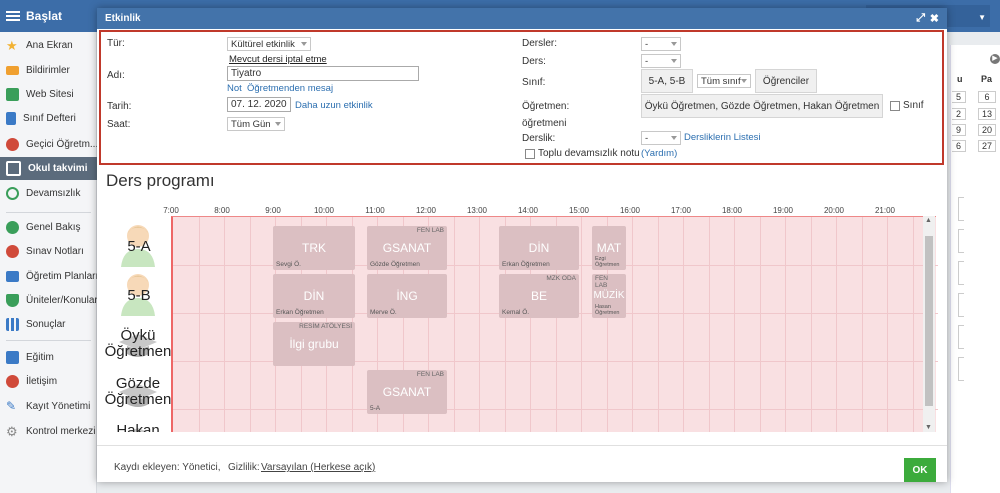  What do you see at coordinates (48, 431) in the screenshot?
I see `sidebar-item-kontrol-merkezi: ⚙ Kontrol merkezi` at bounding box center [48, 431].